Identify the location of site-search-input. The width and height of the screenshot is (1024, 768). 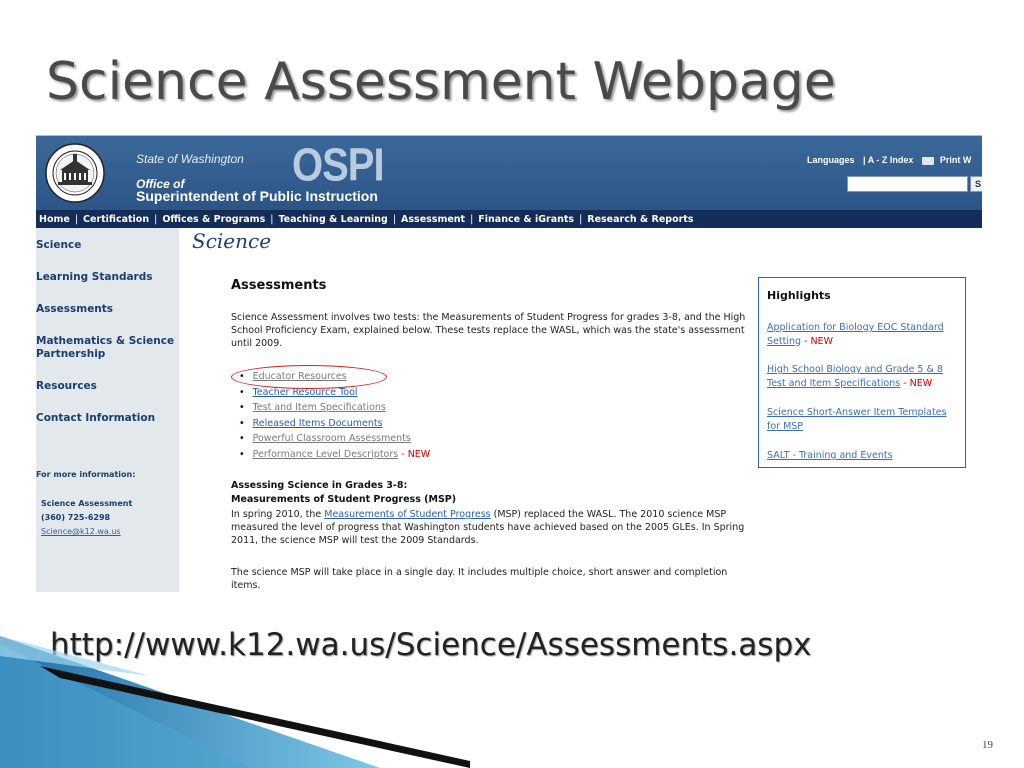
(907, 184).